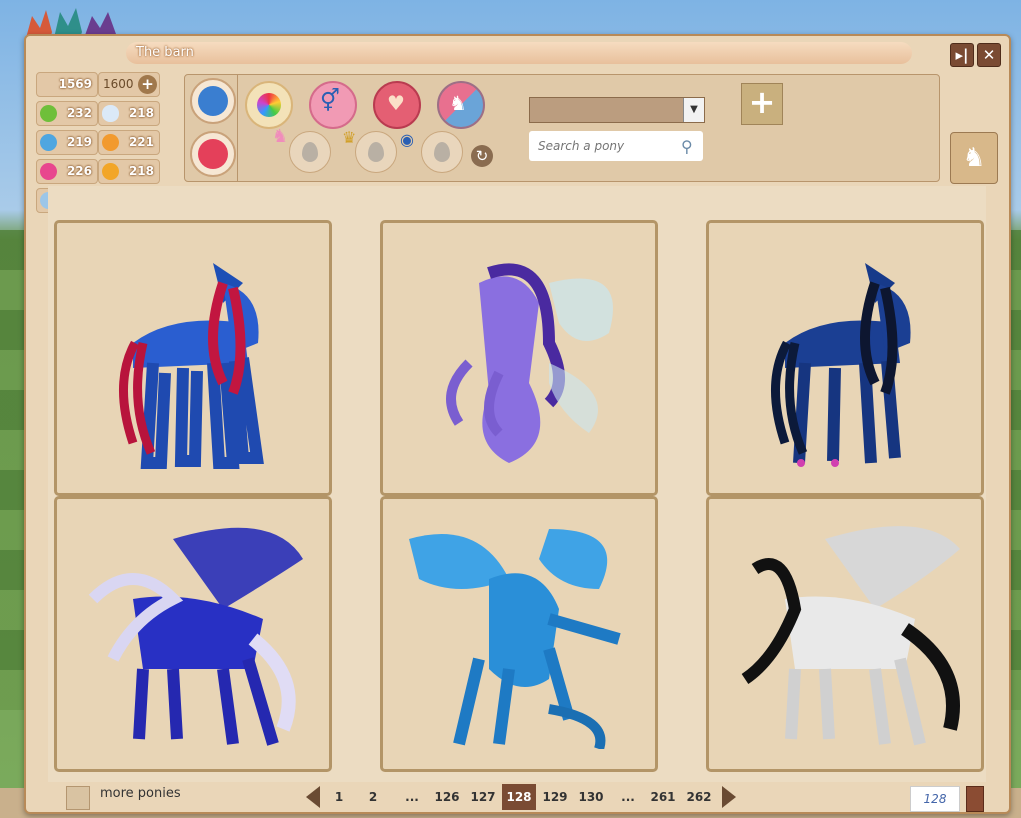 The image size is (1021, 818). What do you see at coordinates (110, 113) in the screenshot?
I see `cloud-icon` at bounding box center [110, 113].